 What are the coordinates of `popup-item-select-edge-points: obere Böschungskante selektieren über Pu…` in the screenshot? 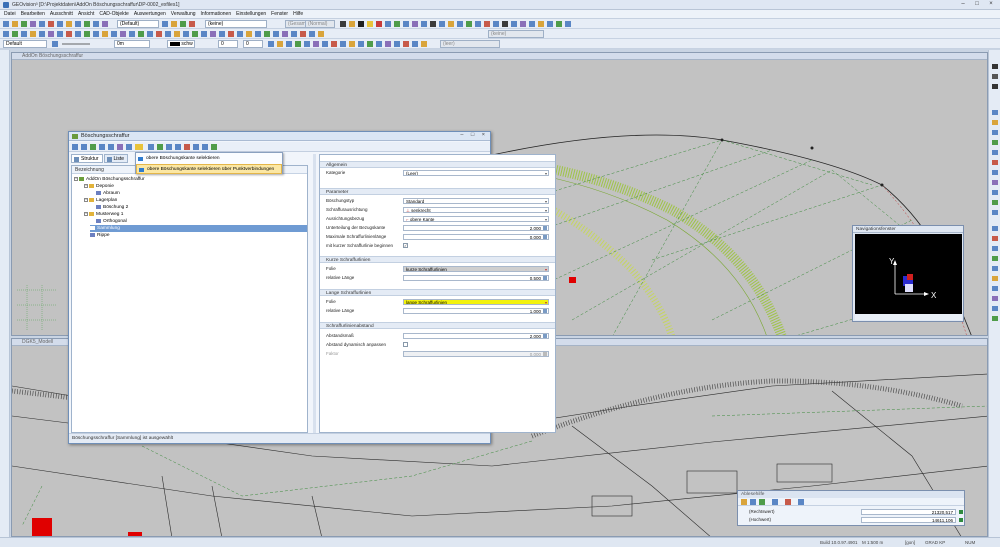 It's located at (209, 169).